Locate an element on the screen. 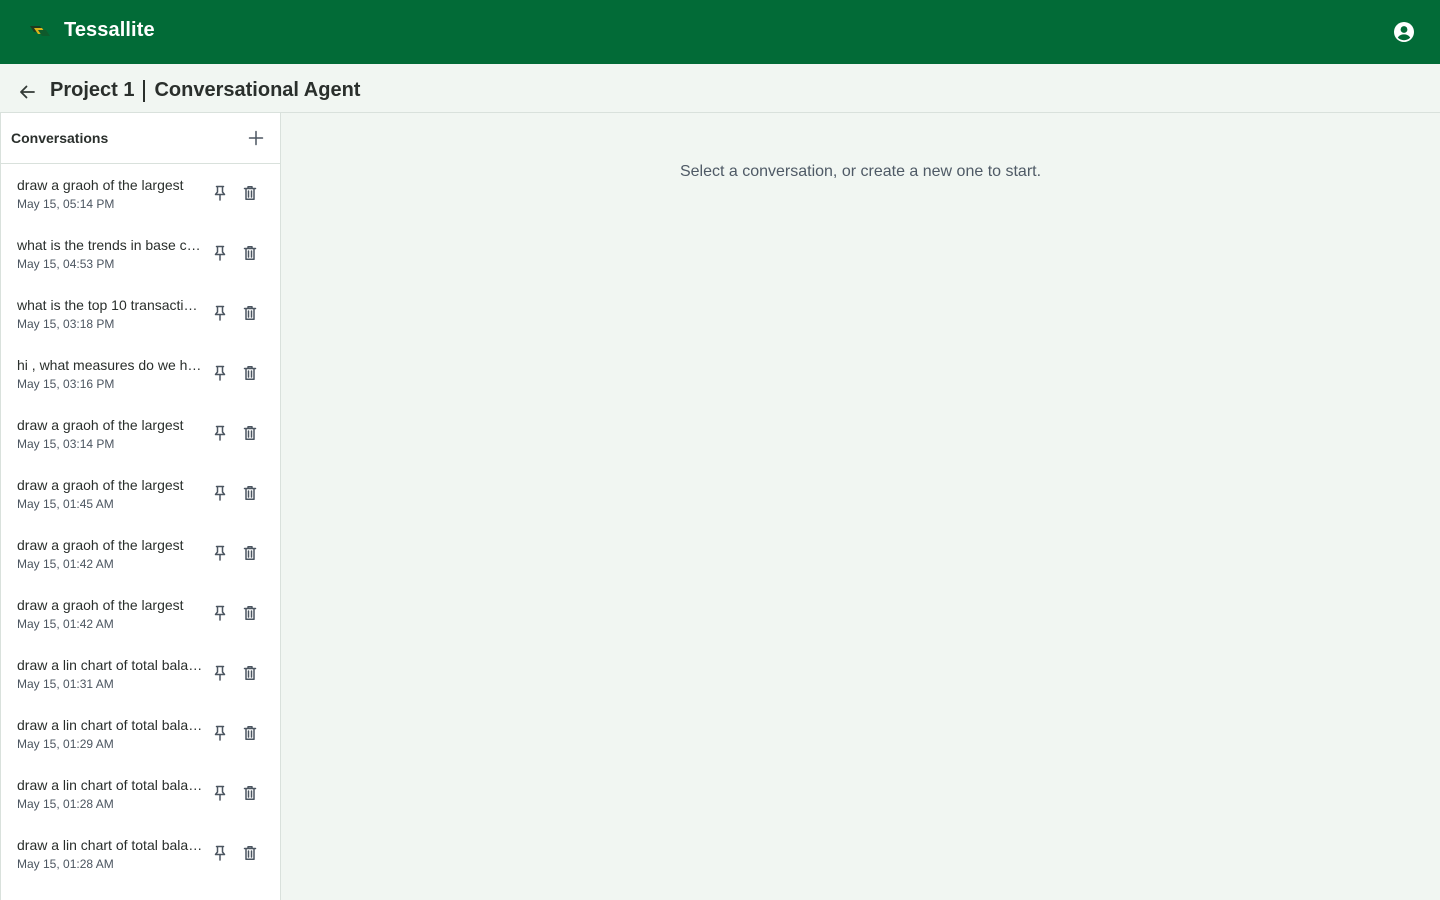 This screenshot has width=1440, height=900. conversation-item: draw a lin chart of total balance is located at coordinates (140, 892).